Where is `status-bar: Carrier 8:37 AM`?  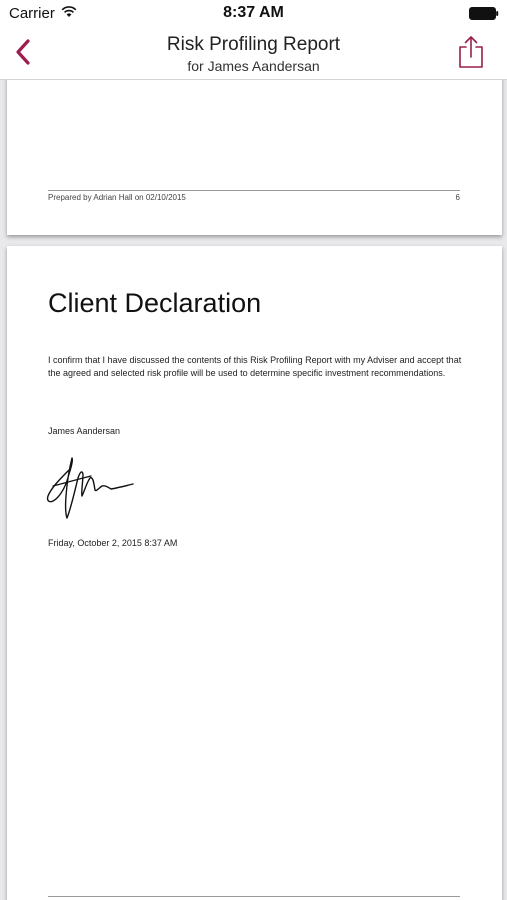
status-bar: Carrier 8:37 AM is located at coordinates (253, 14).